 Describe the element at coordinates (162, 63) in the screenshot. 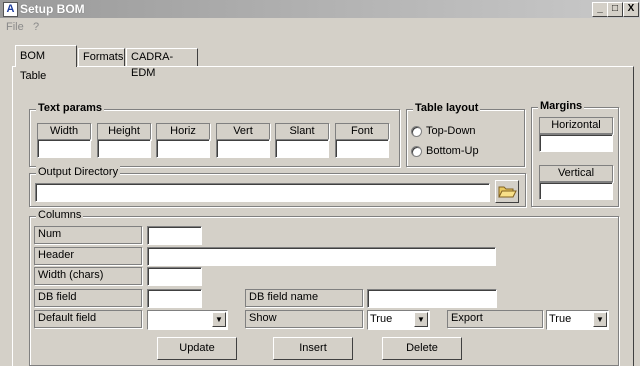

I see `tab-cadra-edm: CADRA-EDM` at that location.